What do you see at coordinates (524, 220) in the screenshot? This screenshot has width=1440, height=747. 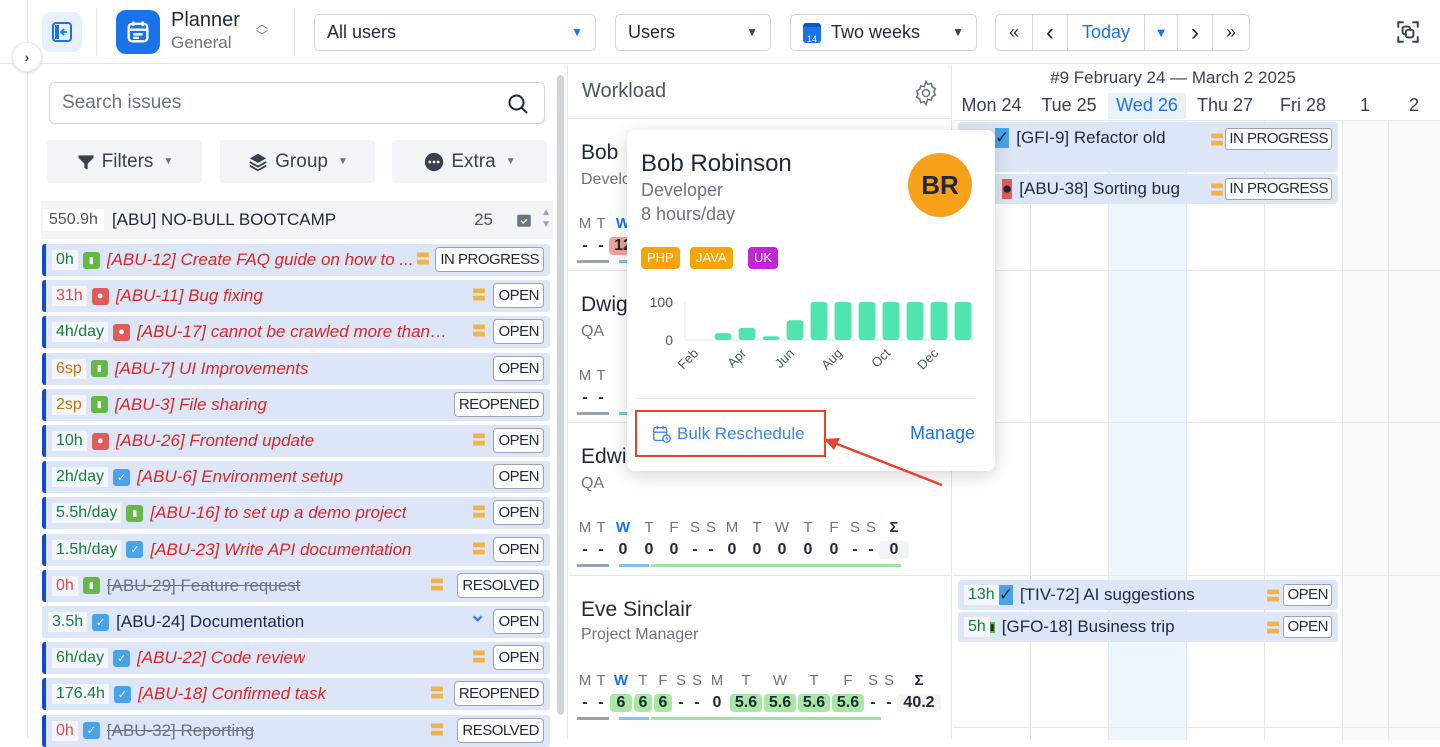 I see `calendar-check-icon` at bounding box center [524, 220].